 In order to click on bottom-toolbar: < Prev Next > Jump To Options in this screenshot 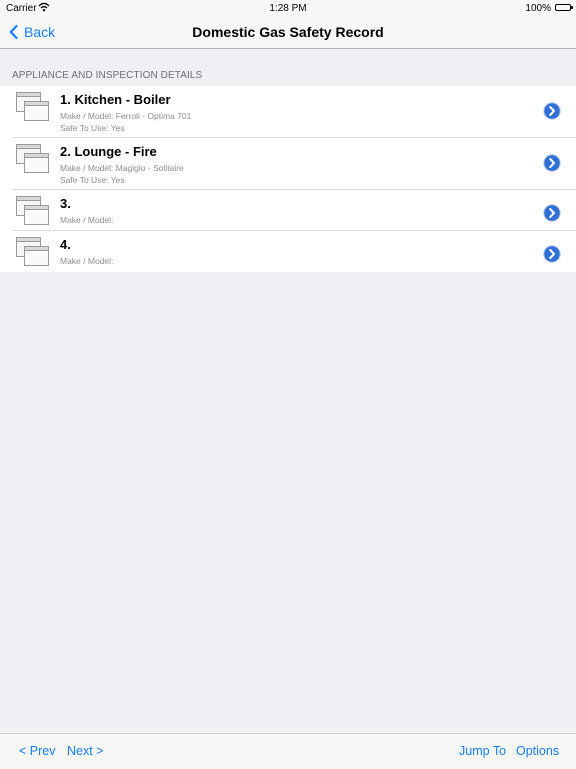, I will do `click(288, 751)`.